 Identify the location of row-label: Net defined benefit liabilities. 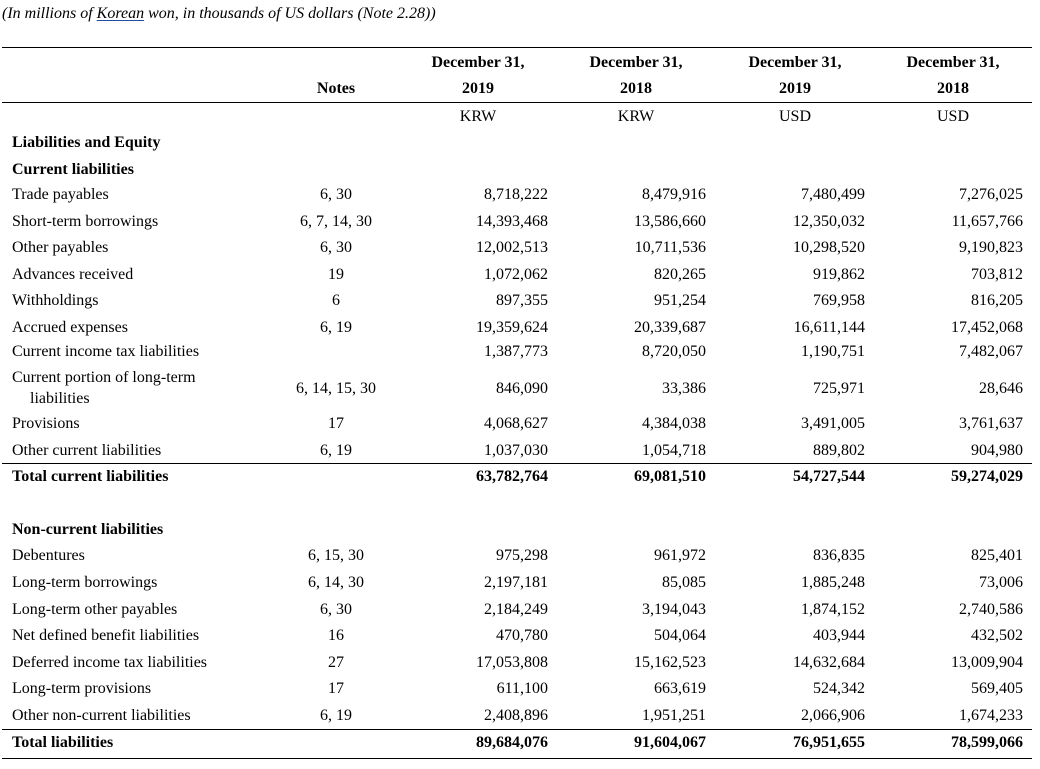
(106, 635).